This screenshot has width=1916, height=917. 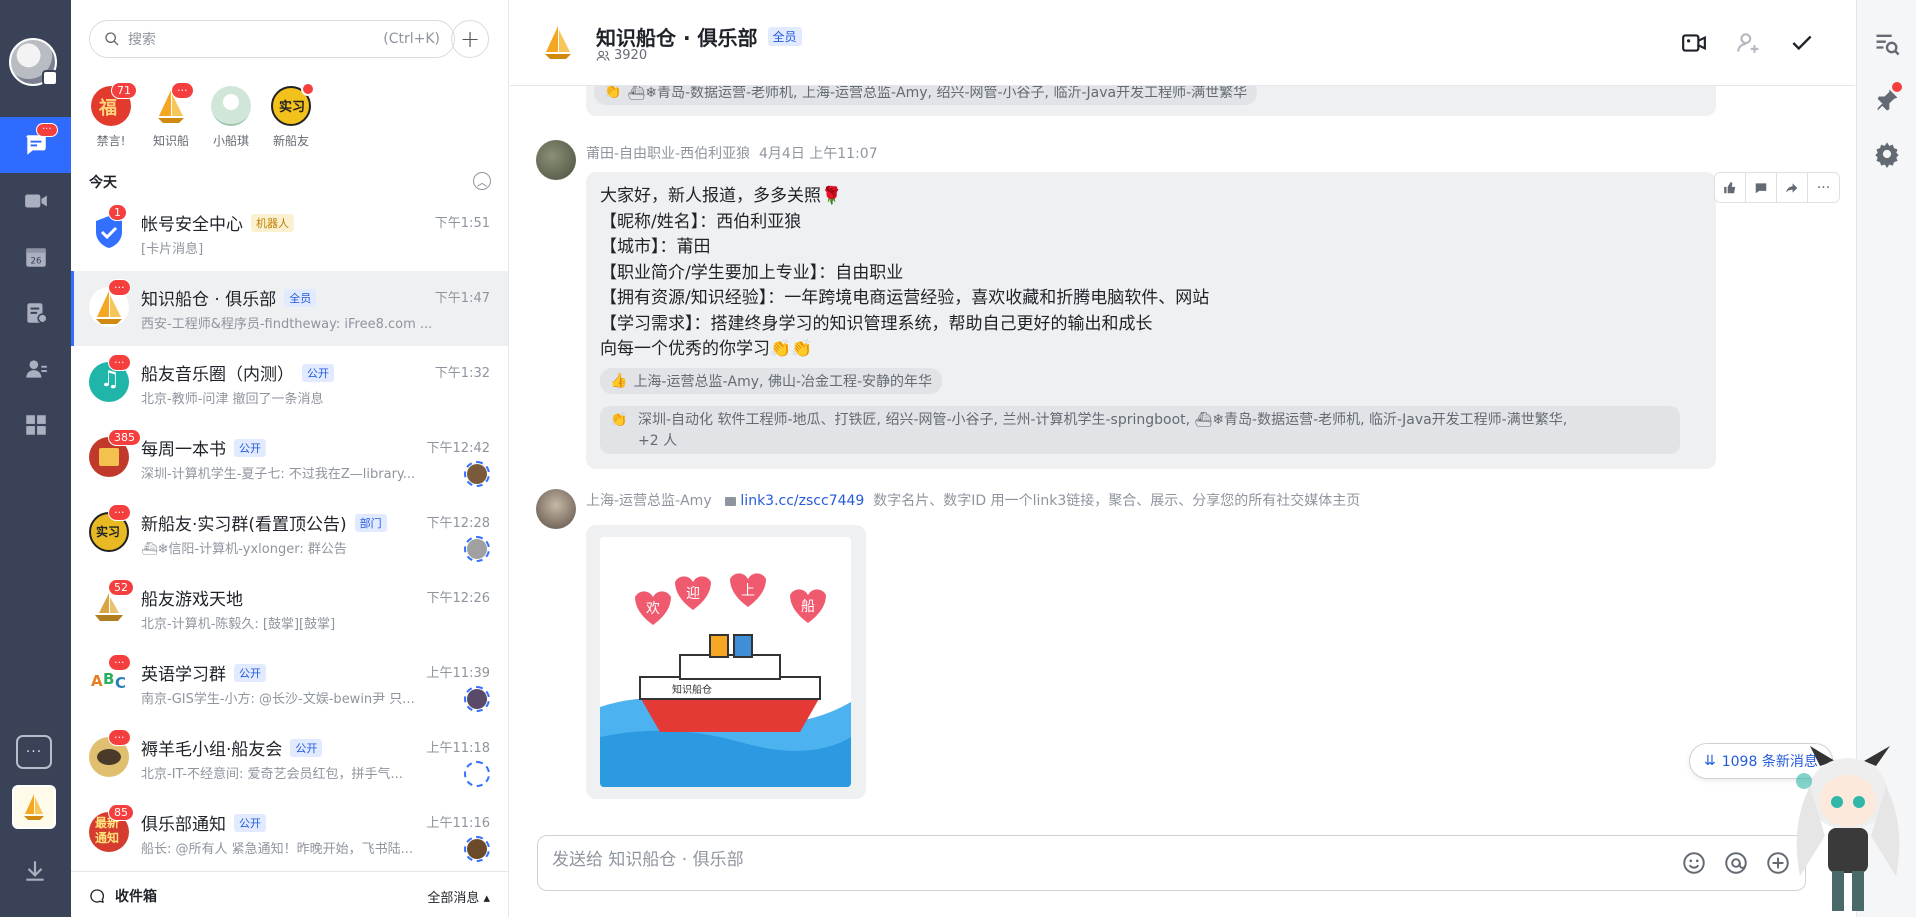 I want to click on message-line: 【昵称/姓名】：西伯利亚狼, so click(x=701, y=221).